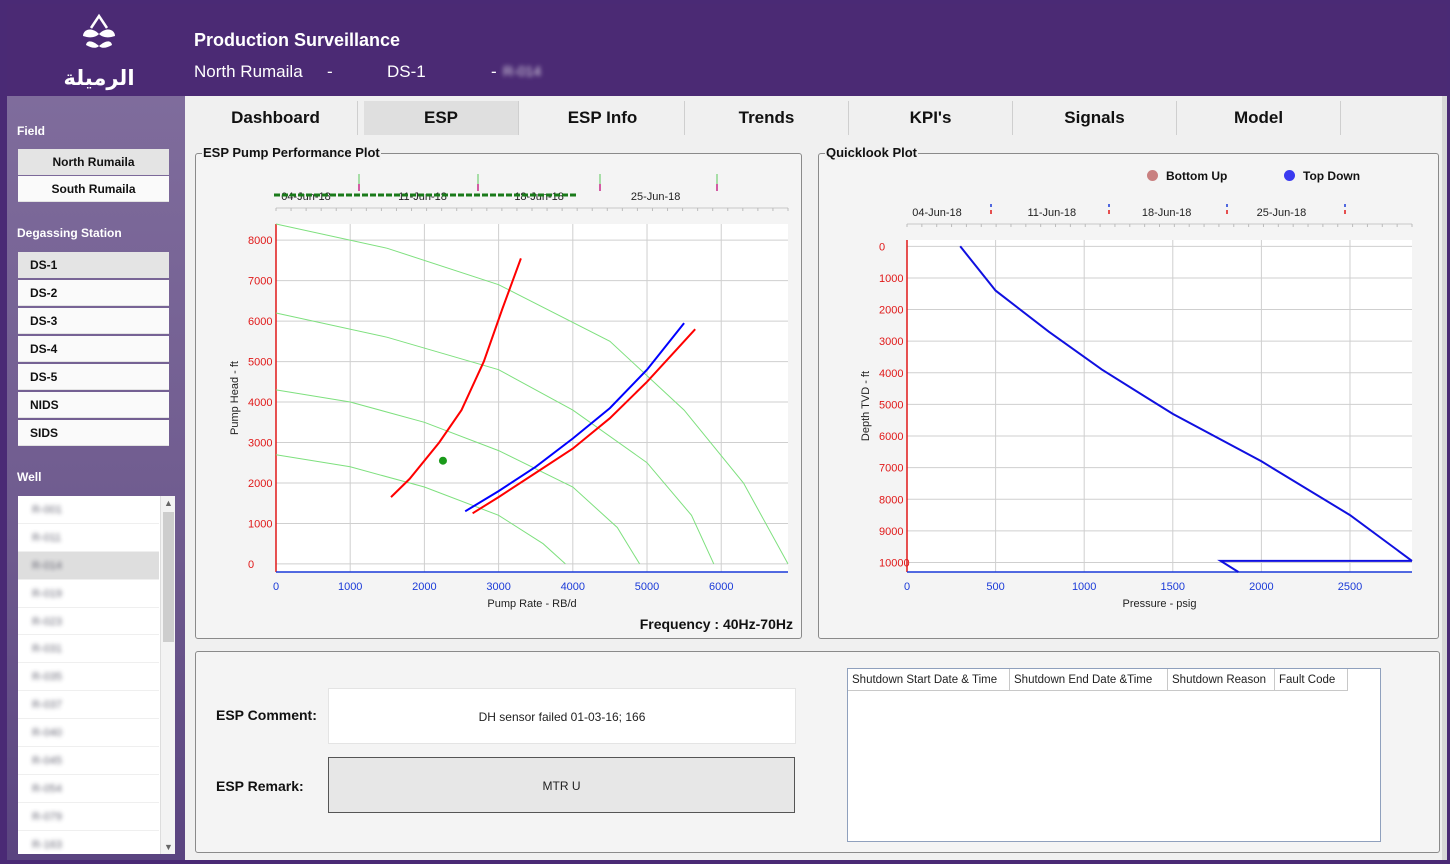 This screenshot has height=864, width=1450. Describe the element at coordinates (248, 71) in the screenshot. I see `header-field: North Rumaila` at that location.